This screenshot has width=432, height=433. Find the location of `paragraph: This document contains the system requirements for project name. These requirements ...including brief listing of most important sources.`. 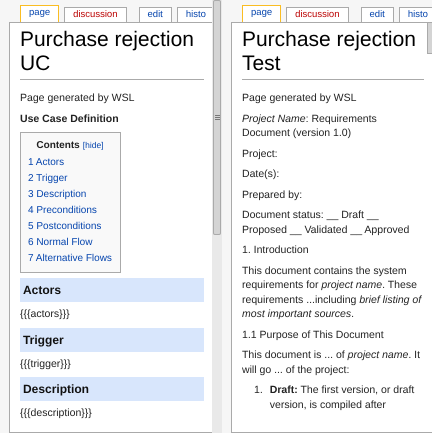

paragraph: This document contains the system requirements for project name. These requirements ...including brief listing of most important sources. is located at coordinates (332, 293).